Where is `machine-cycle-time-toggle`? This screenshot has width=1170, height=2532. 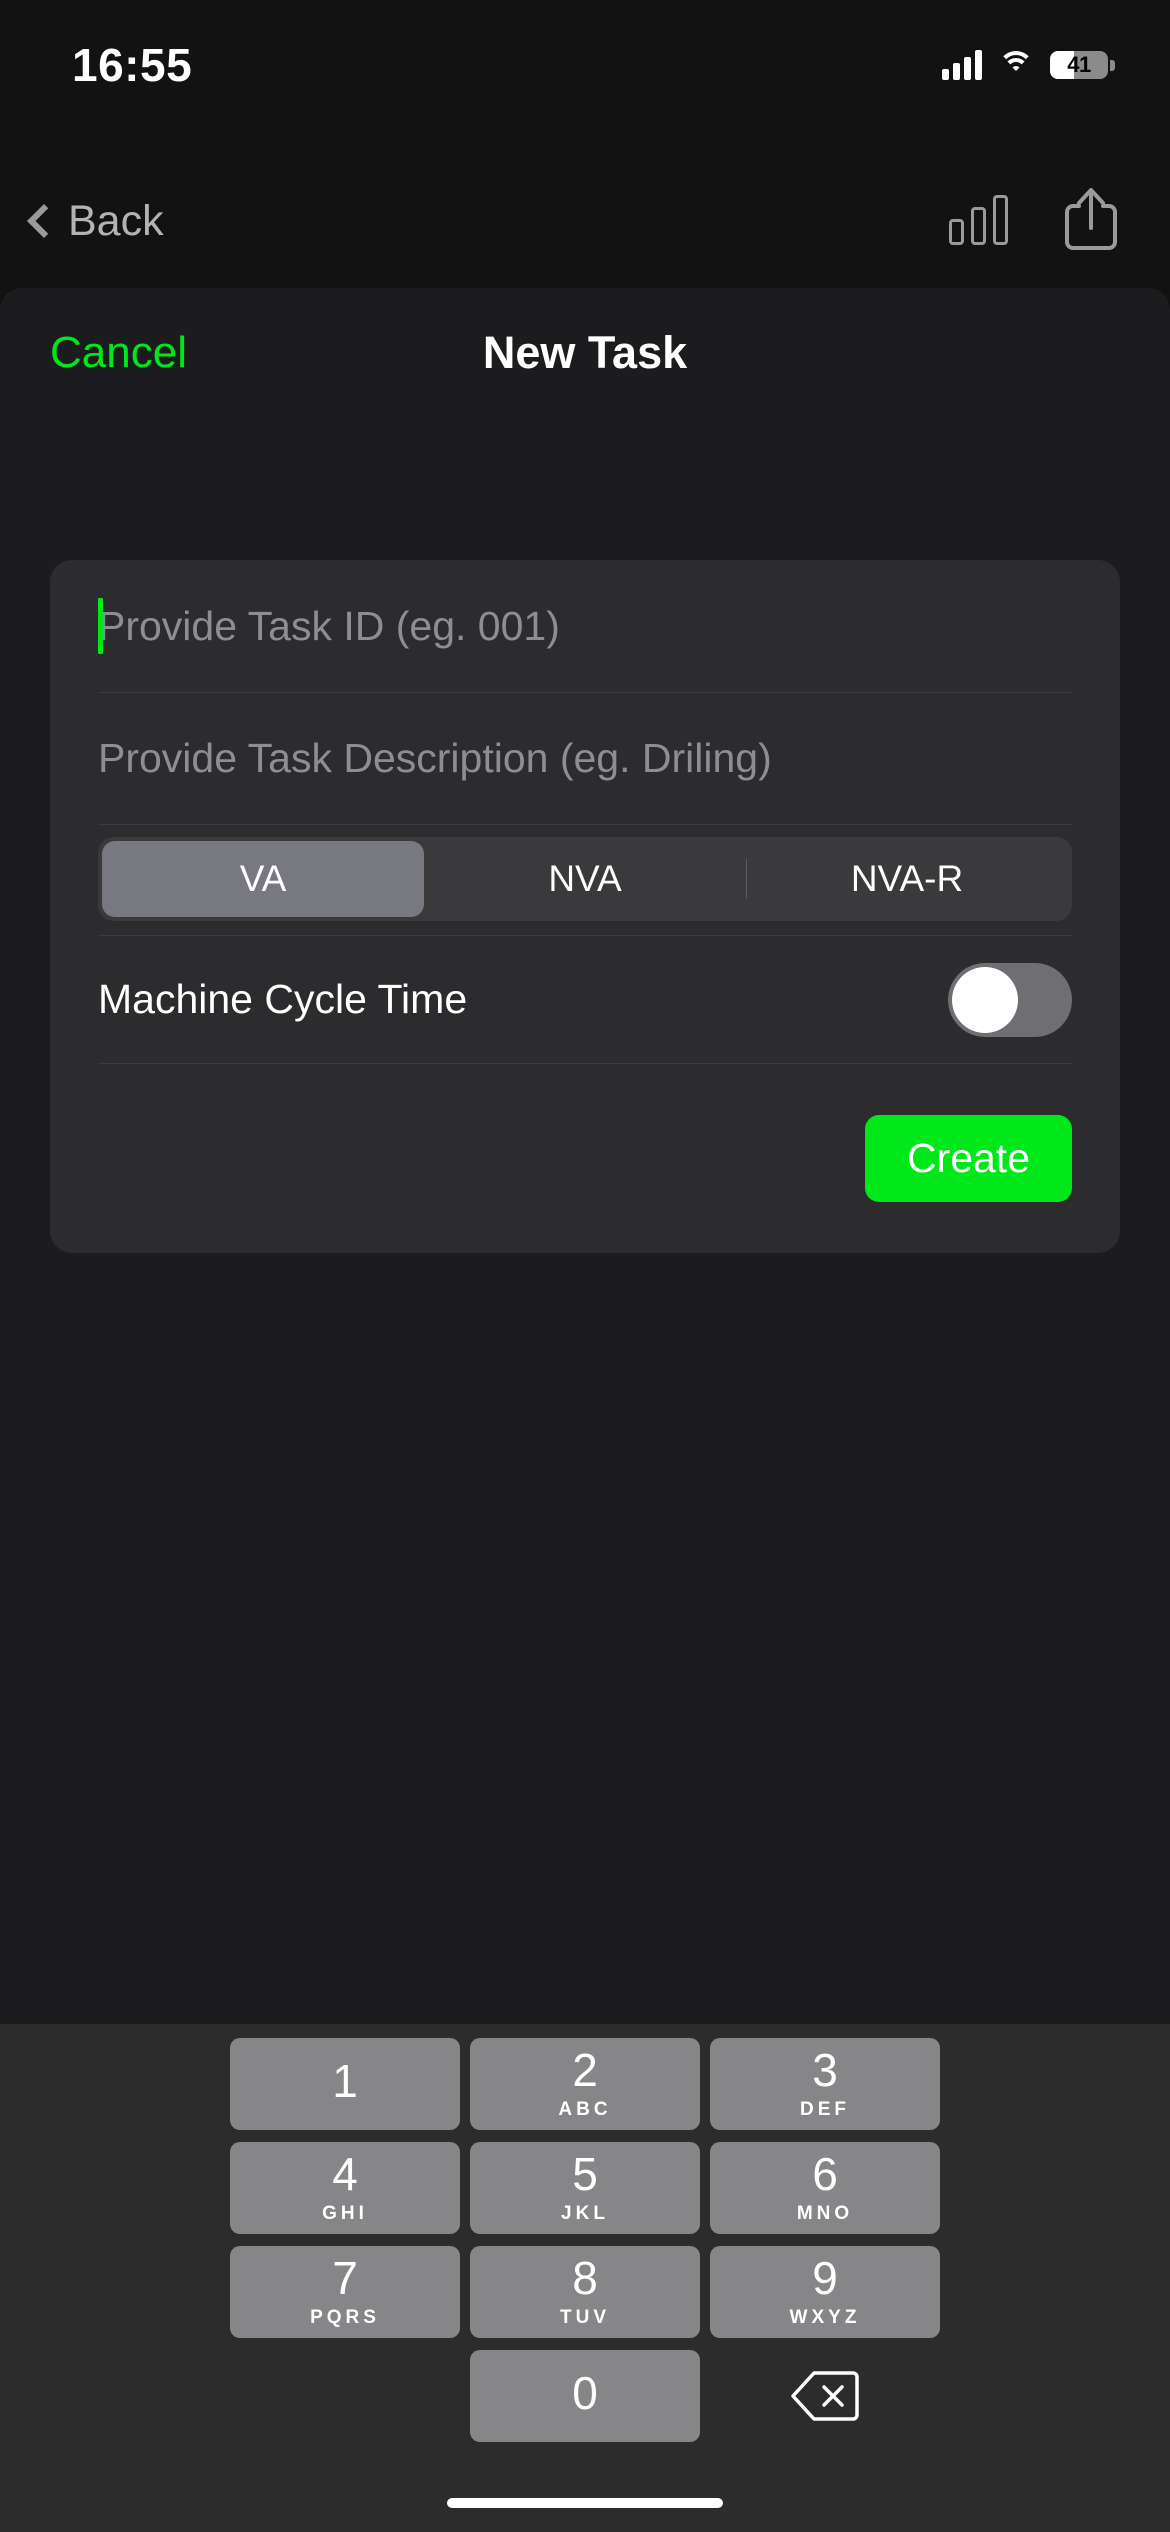
machine-cycle-time-toggle is located at coordinates (1010, 999).